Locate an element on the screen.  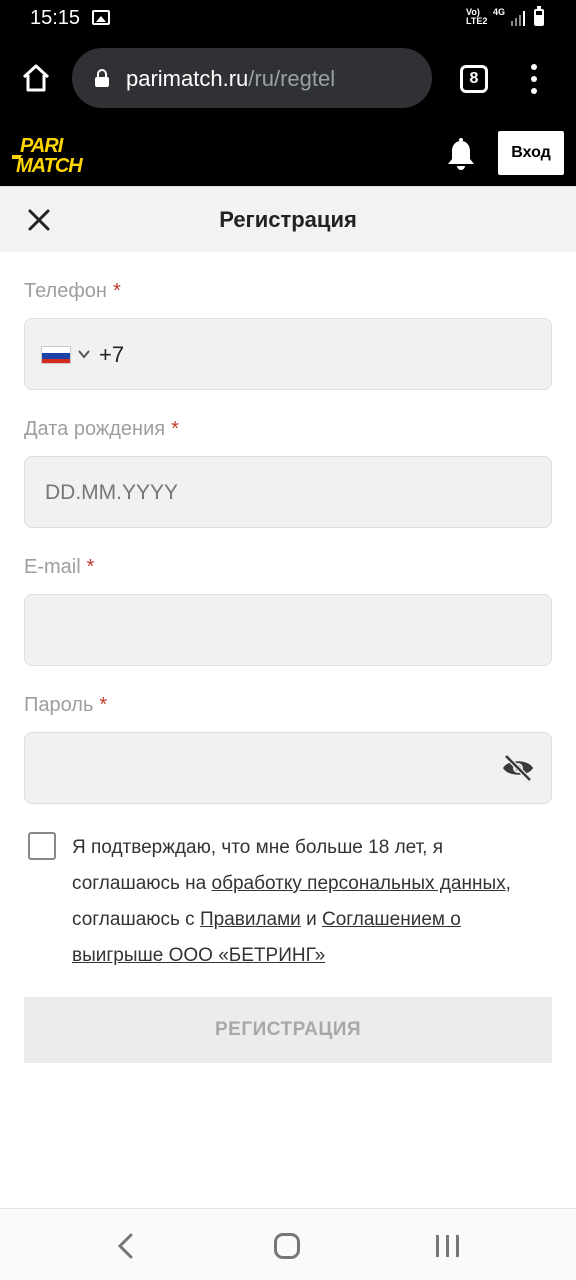
password-label-text: Пароль is located at coordinates (59, 705).